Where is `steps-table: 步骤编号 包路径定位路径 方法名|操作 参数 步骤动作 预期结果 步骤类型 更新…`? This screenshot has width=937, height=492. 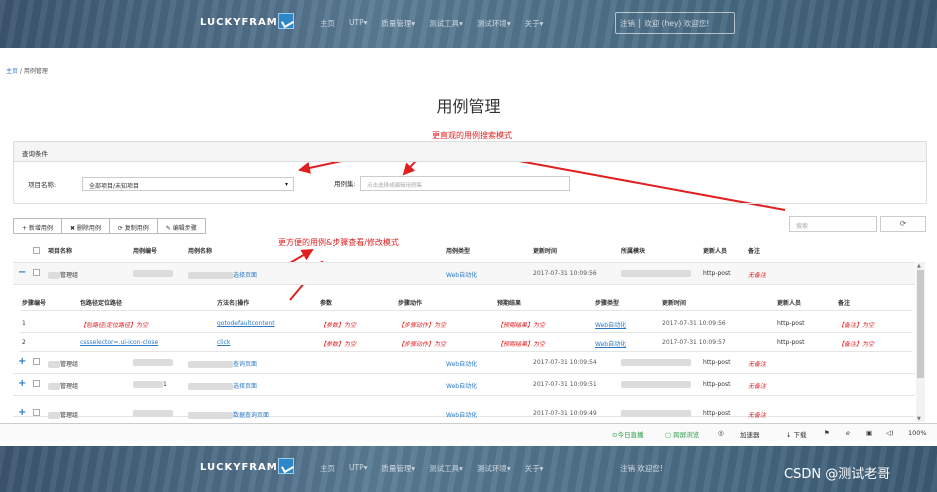 steps-table: 步骤编号 包路径定位路径 方法名|操作 参数 步骤动作 预期结果 步骤类型 更新… is located at coordinates (466, 322).